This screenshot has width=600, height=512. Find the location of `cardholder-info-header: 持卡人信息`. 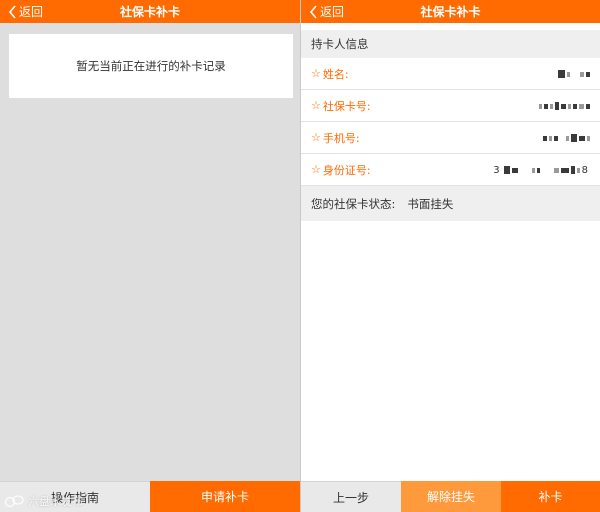

cardholder-info-header: 持卡人信息 is located at coordinates (450, 44).